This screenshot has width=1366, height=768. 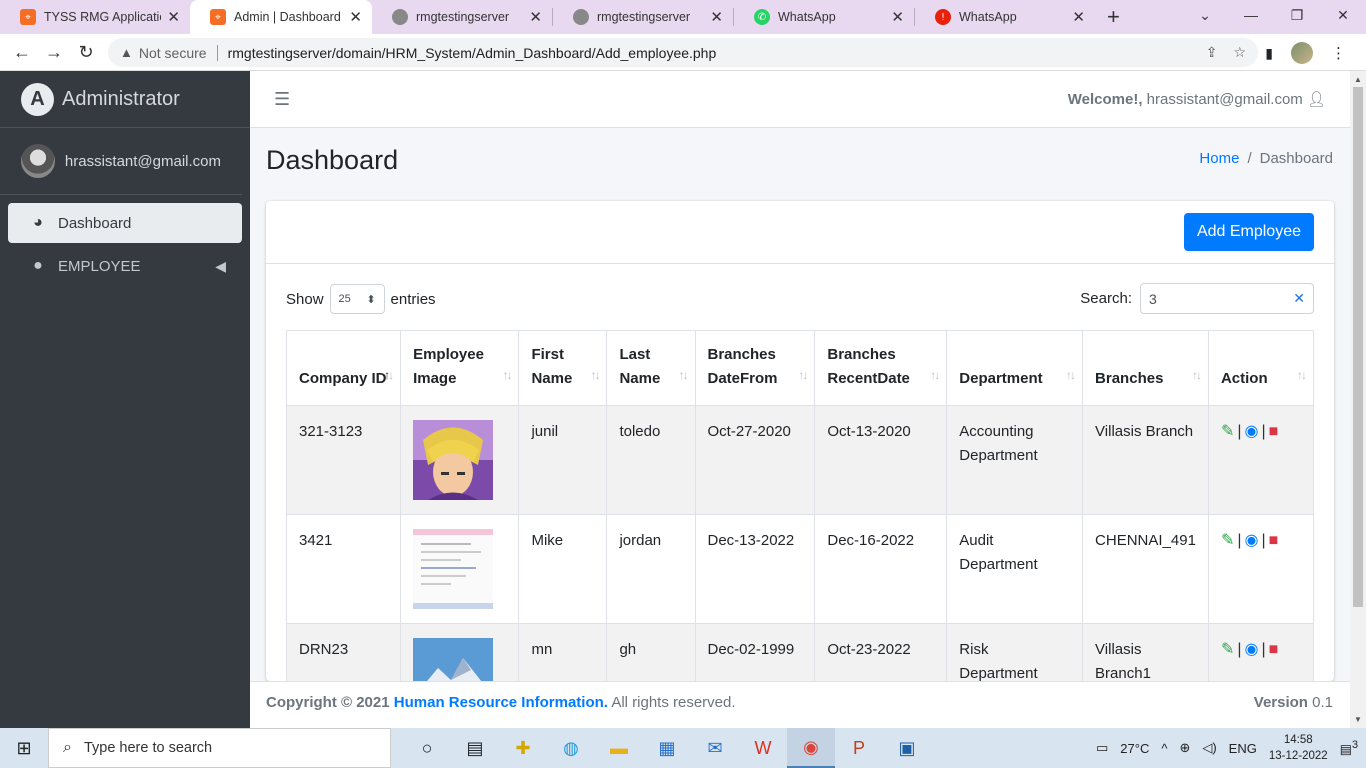 What do you see at coordinates (1248, 232) in the screenshot?
I see `add-employee-button: Add Employee` at bounding box center [1248, 232].